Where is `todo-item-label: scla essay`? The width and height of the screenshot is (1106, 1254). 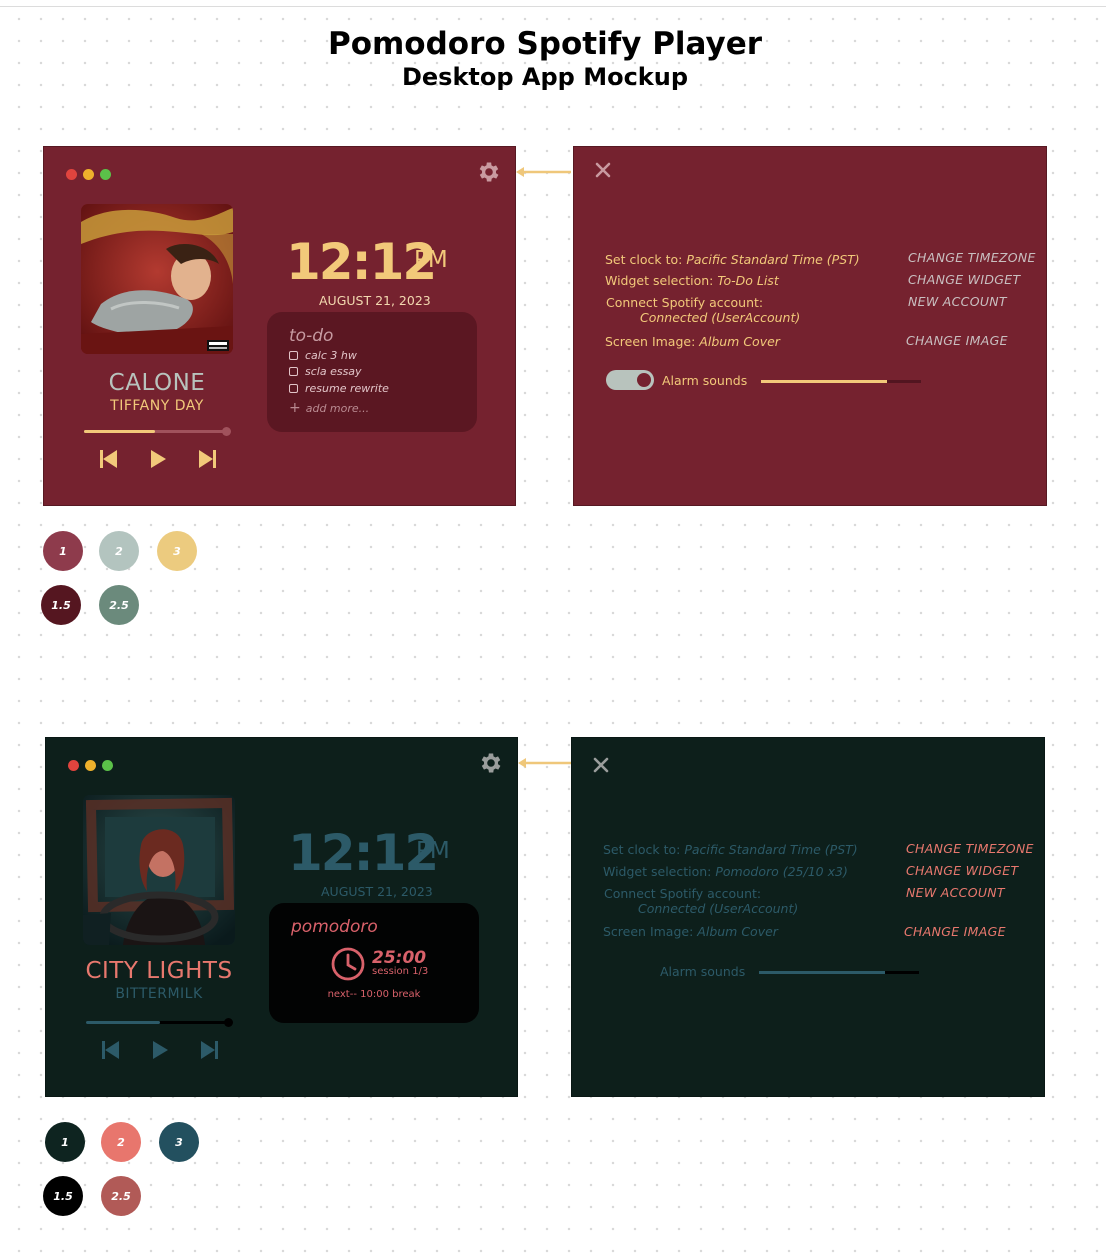
todo-item-label: scla essay is located at coordinates (333, 371).